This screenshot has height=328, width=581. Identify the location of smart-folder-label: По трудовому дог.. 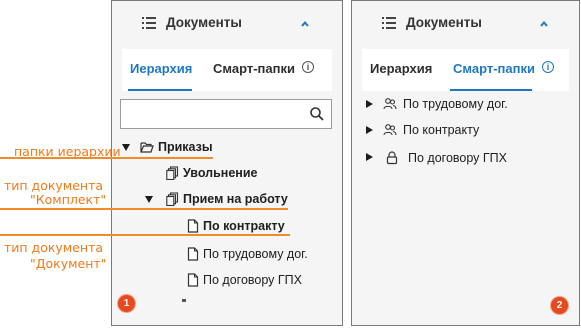
(455, 104).